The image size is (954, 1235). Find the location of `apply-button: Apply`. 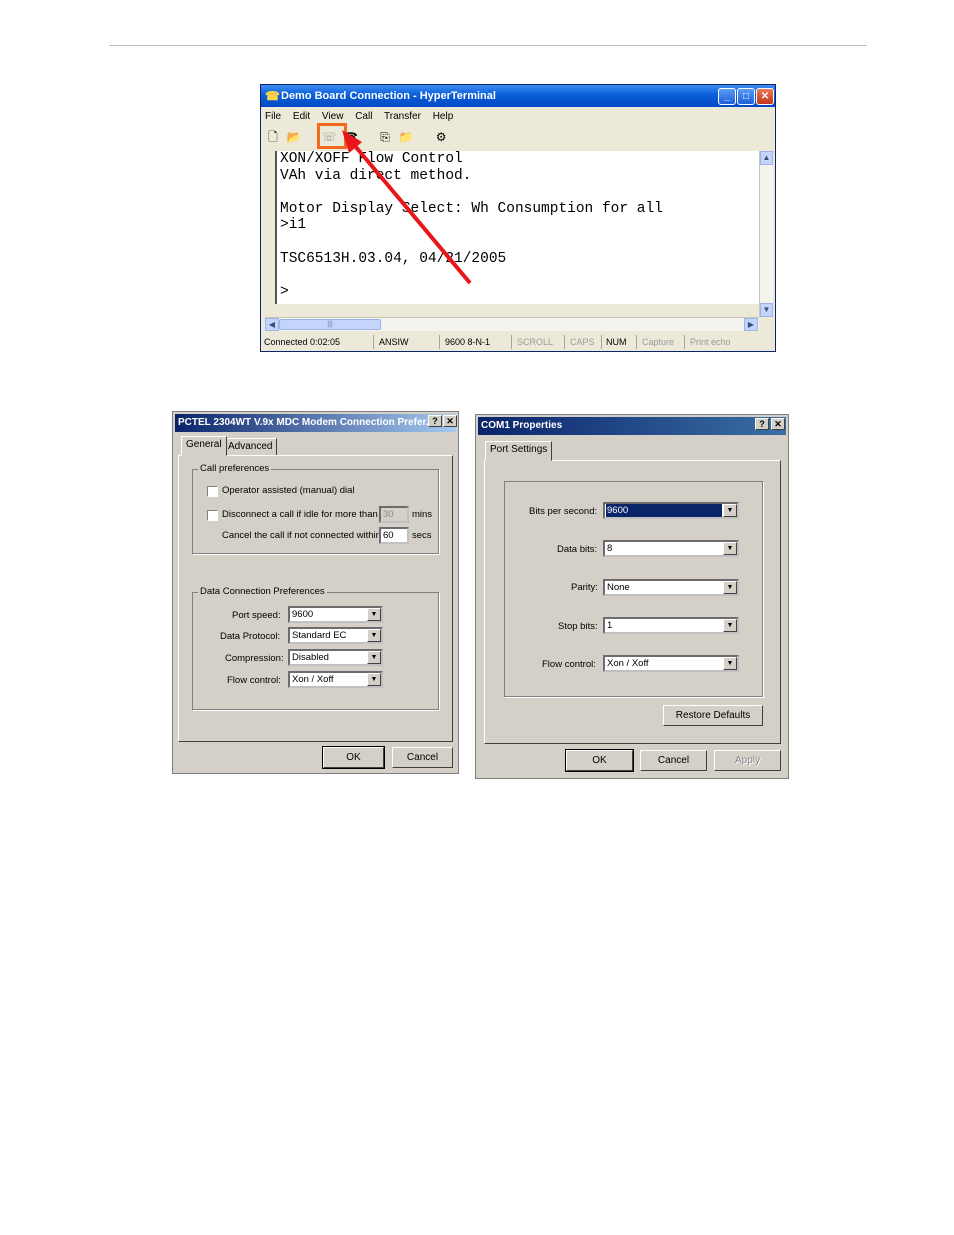

apply-button: Apply is located at coordinates (747, 760).